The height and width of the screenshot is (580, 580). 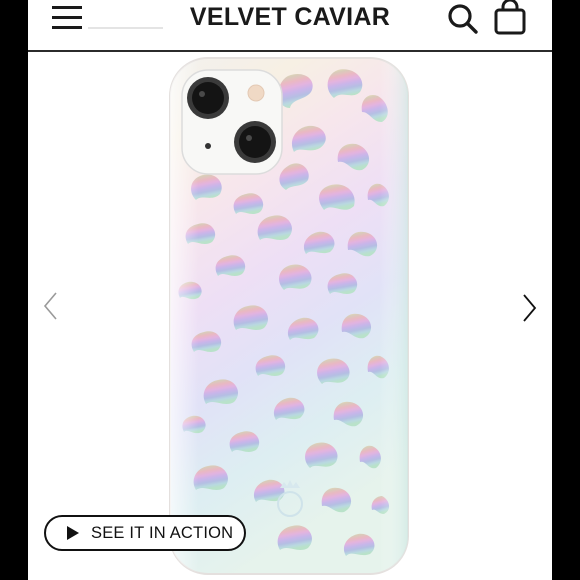 What do you see at coordinates (529, 308) in the screenshot?
I see `chevron-right-icon` at bounding box center [529, 308].